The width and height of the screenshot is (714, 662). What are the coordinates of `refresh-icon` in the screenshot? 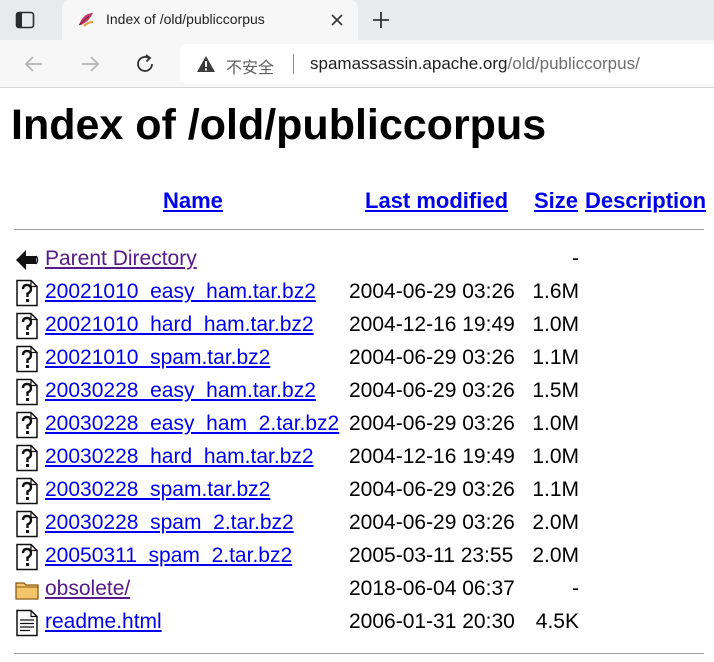 It's located at (145, 64).